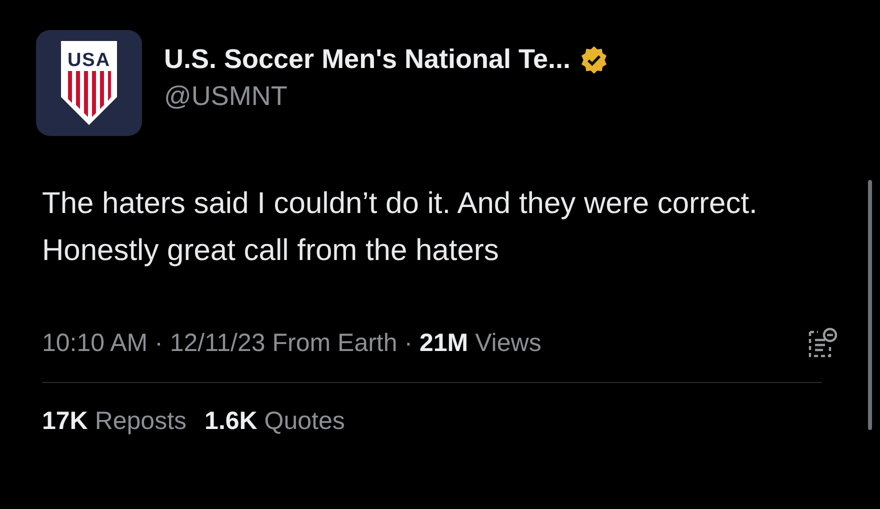 The width and height of the screenshot is (880, 509). What do you see at coordinates (114, 421) in the screenshot?
I see `stat-link: 17K Reposts` at bounding box center [114, 421].